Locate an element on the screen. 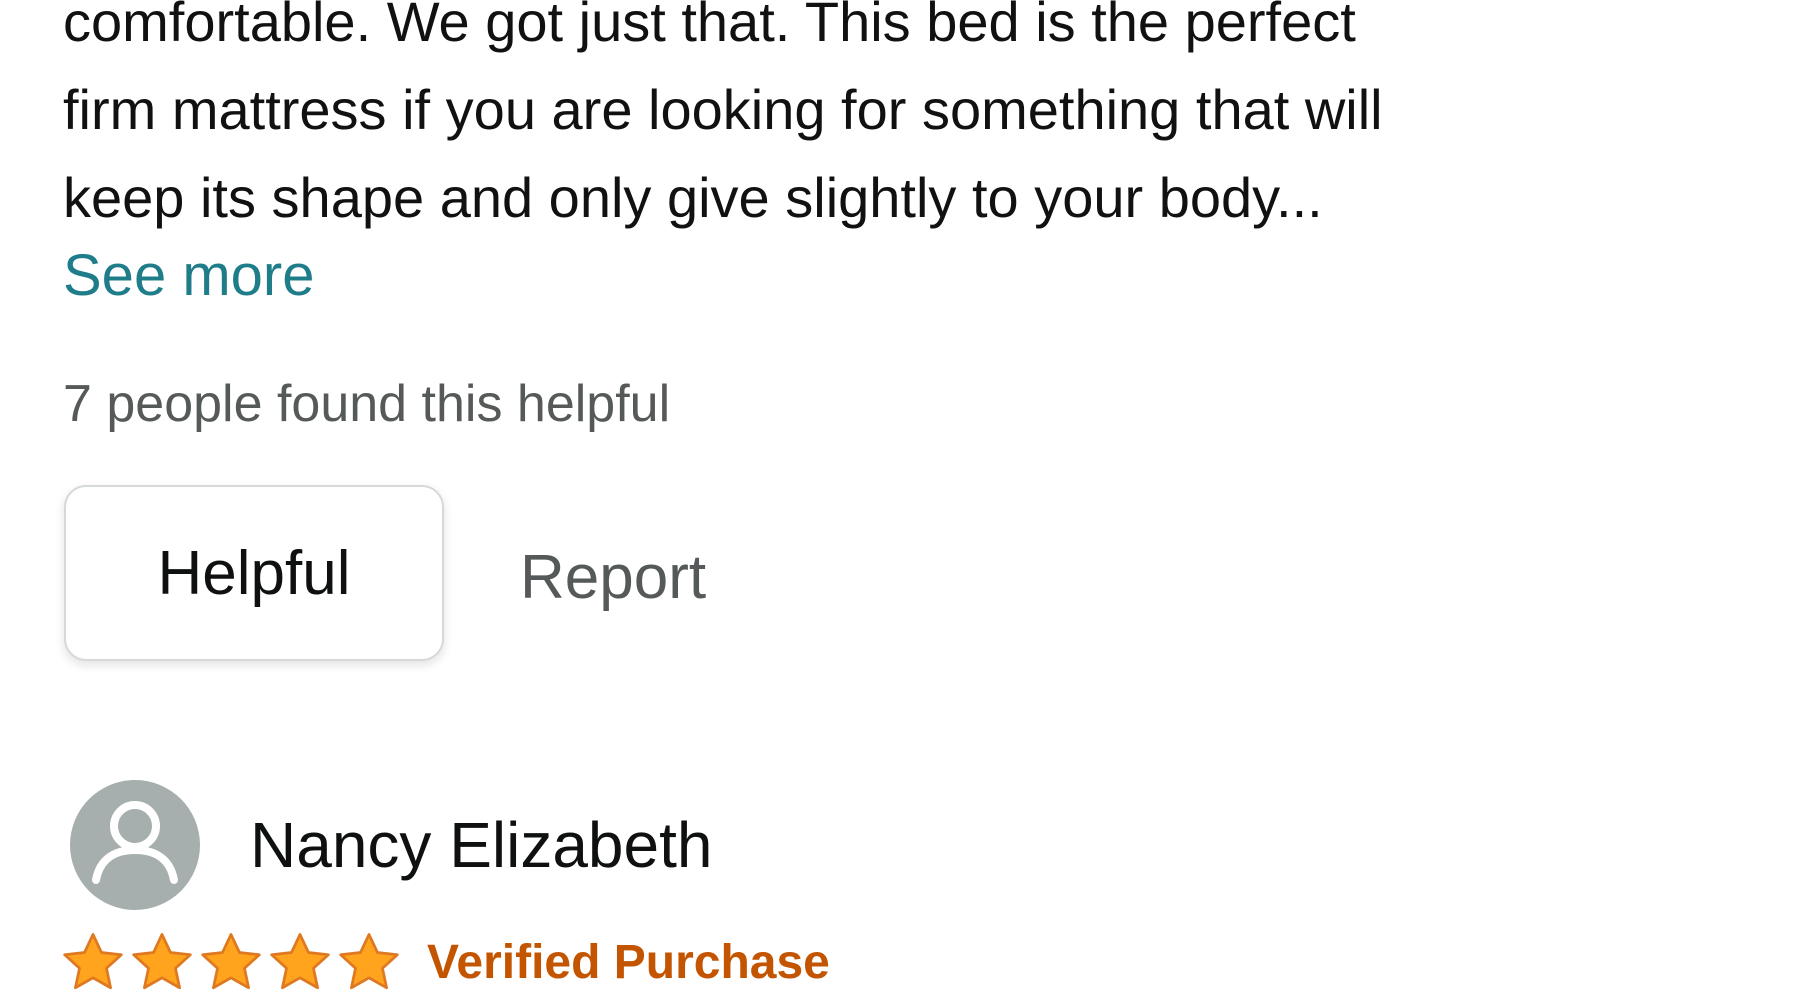 The width and height of the screenshot is (1800, 1000). verified-purchase-badge: Verified Purchase is located at coordinates (628, 962).